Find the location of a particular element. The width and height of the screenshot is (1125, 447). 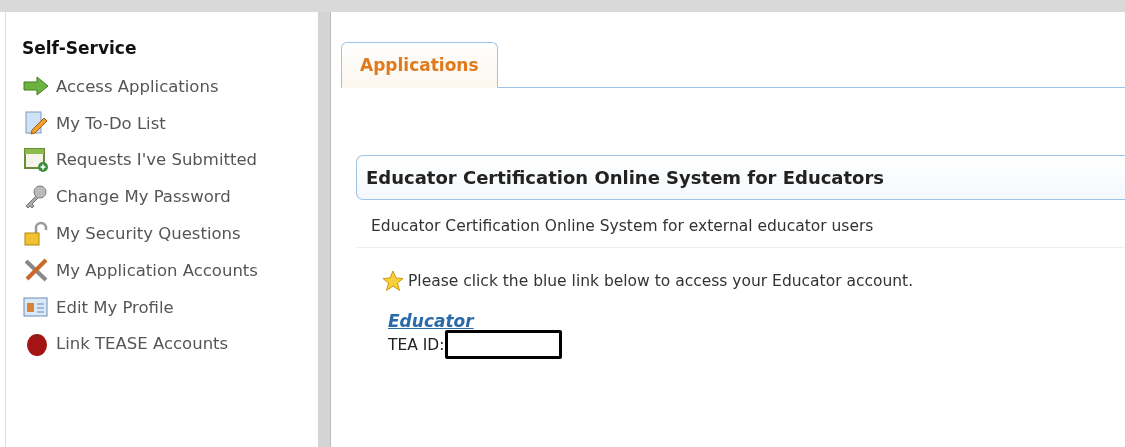

sidebar-link: Access Applications is located at coordinates (170, 86).